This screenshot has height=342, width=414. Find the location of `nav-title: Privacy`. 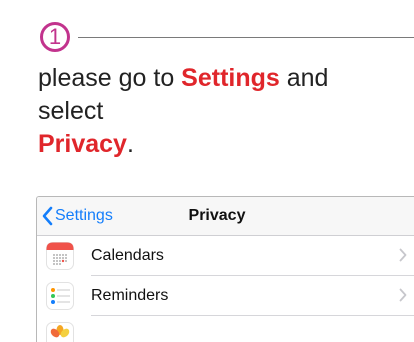

nav-title: Privacy is located at coordinates (225, 216).